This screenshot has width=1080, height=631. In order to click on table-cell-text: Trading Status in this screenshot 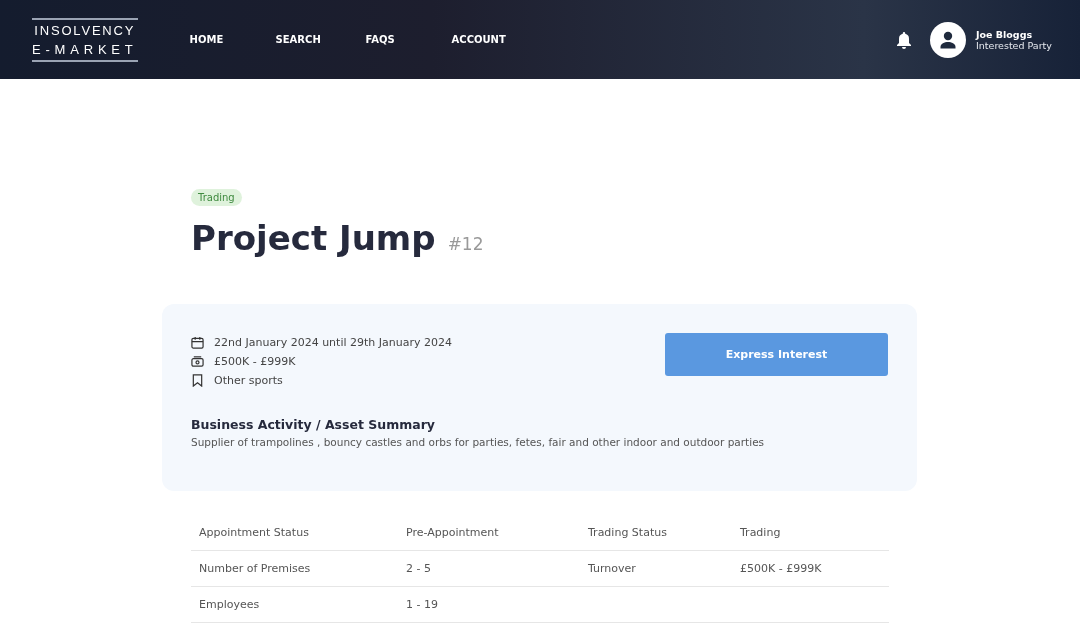, I will do `click(628, 532)`.